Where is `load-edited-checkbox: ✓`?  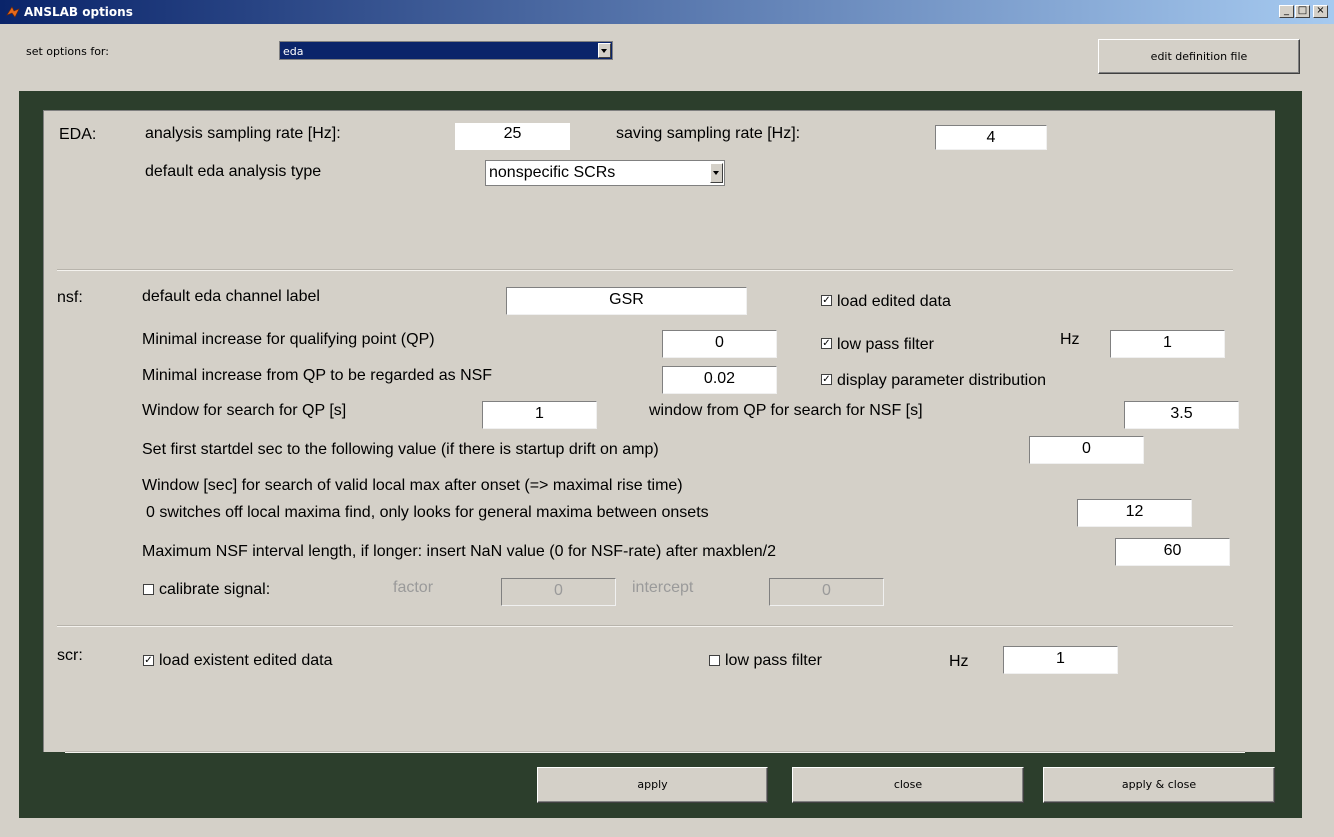 load-edited-checkbox: ✓ is located at coordinates (826, 300).